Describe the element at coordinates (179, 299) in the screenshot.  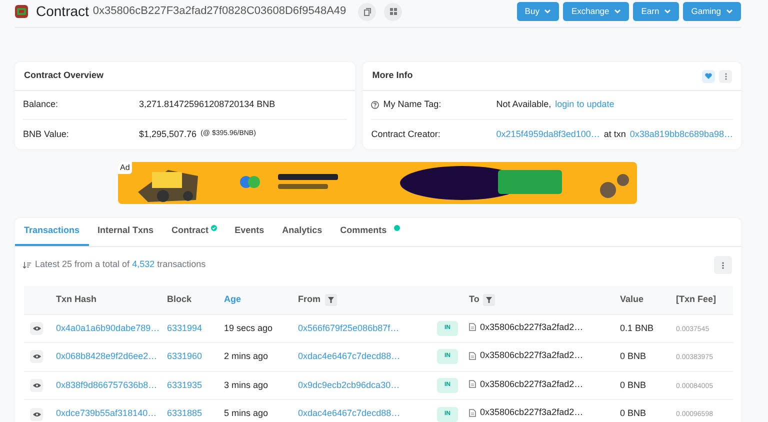
I see `column-header: Block` at that location.